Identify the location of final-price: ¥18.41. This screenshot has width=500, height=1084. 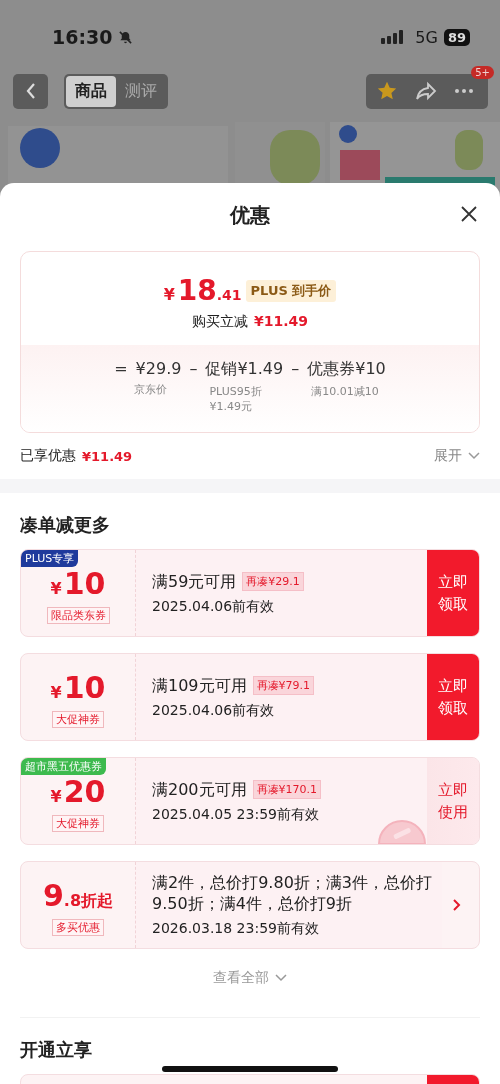
(202, 290).